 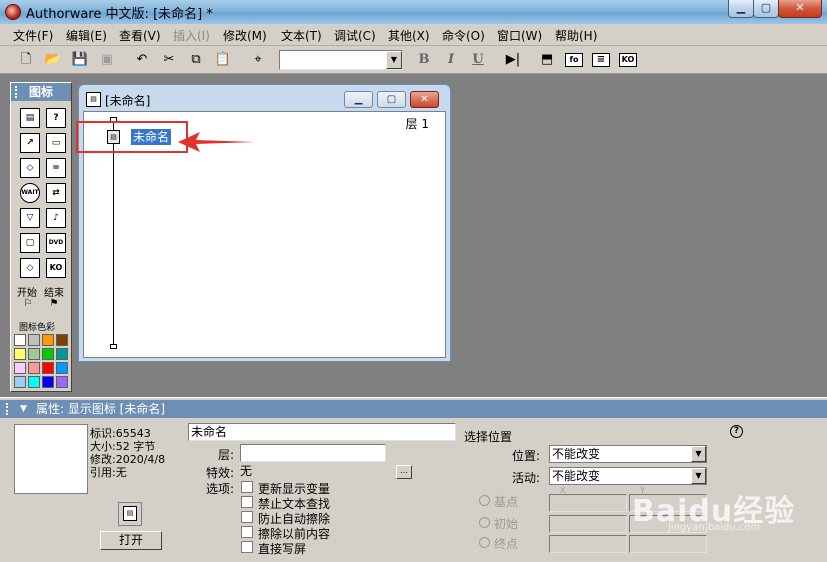 I want to click on motion-icon: ↗, so click(x=30, y=143).